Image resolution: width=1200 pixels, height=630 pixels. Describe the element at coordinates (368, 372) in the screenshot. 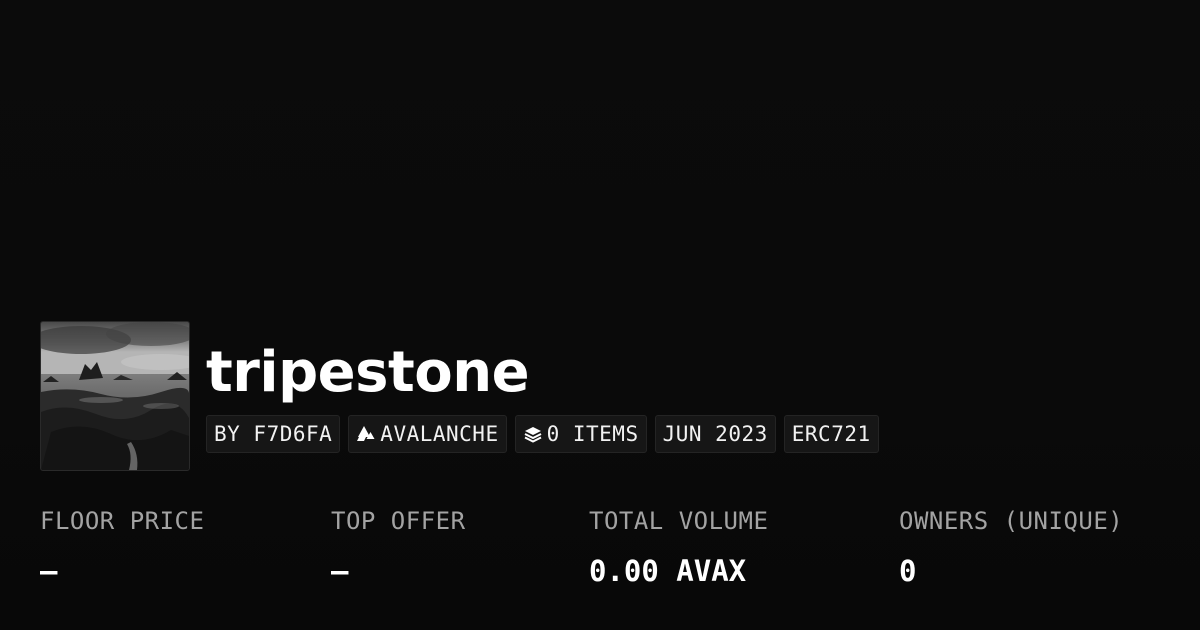

I see `collection-name: tripestone` at that location.